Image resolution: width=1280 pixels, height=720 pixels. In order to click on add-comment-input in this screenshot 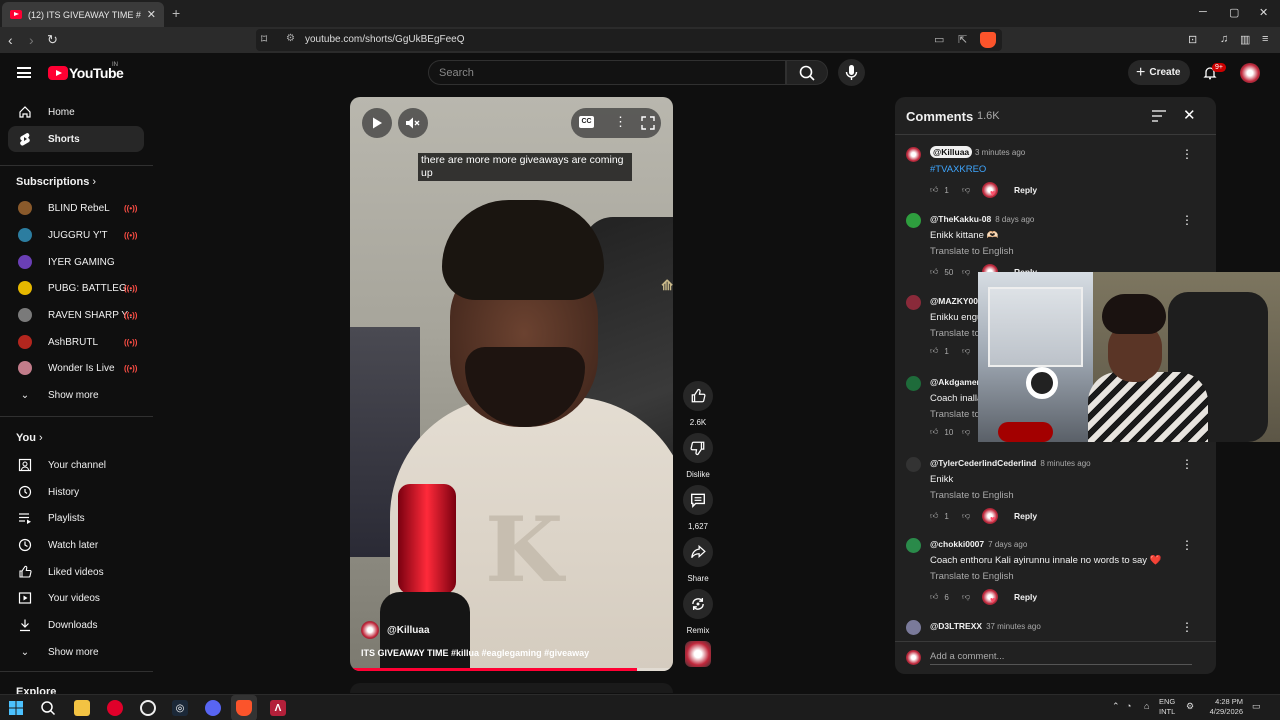, I will do `click(1061, 657)`.